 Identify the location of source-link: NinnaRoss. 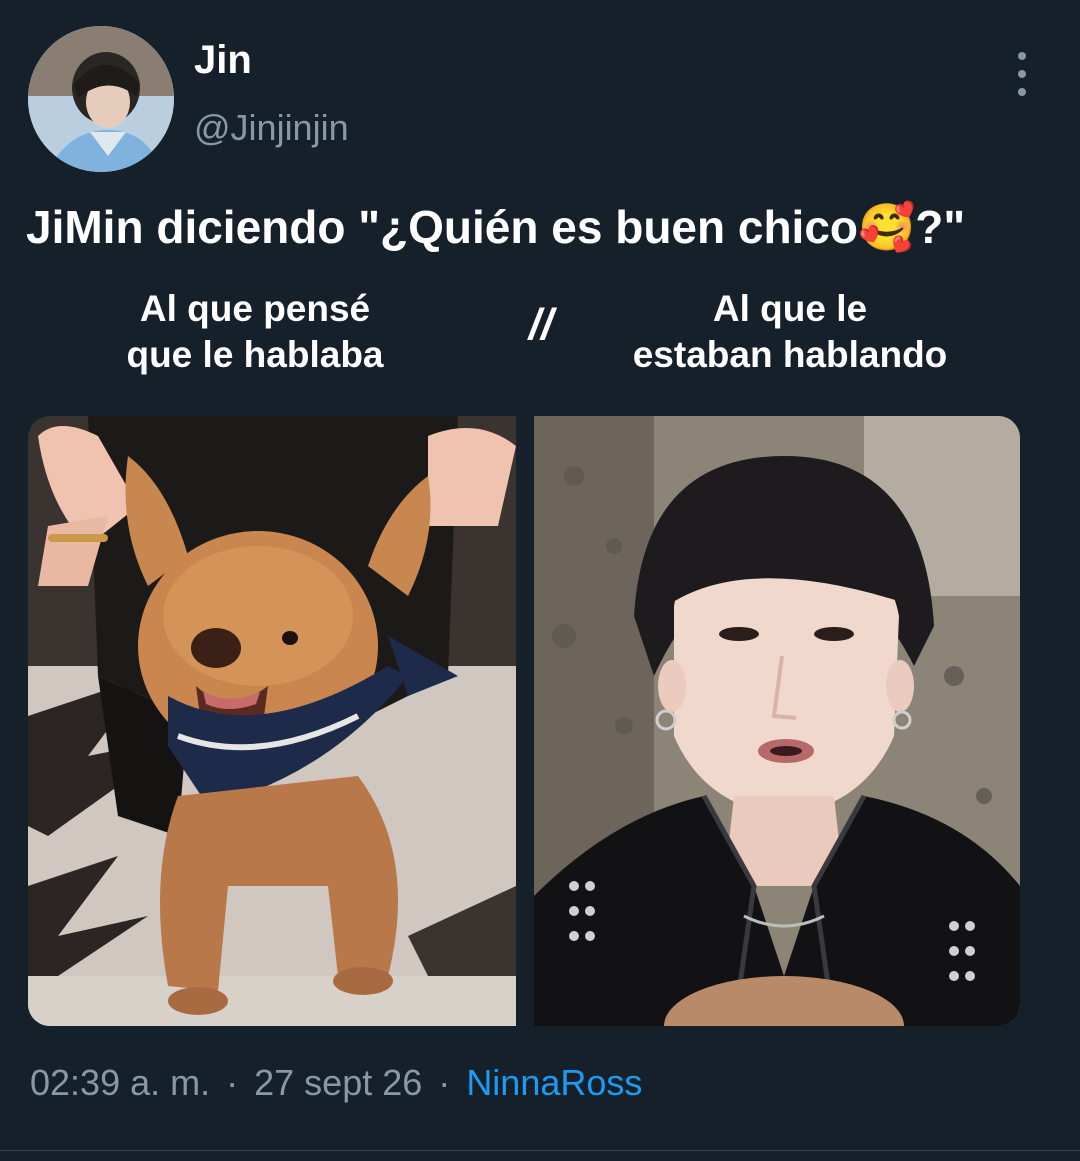
(554, 1082).